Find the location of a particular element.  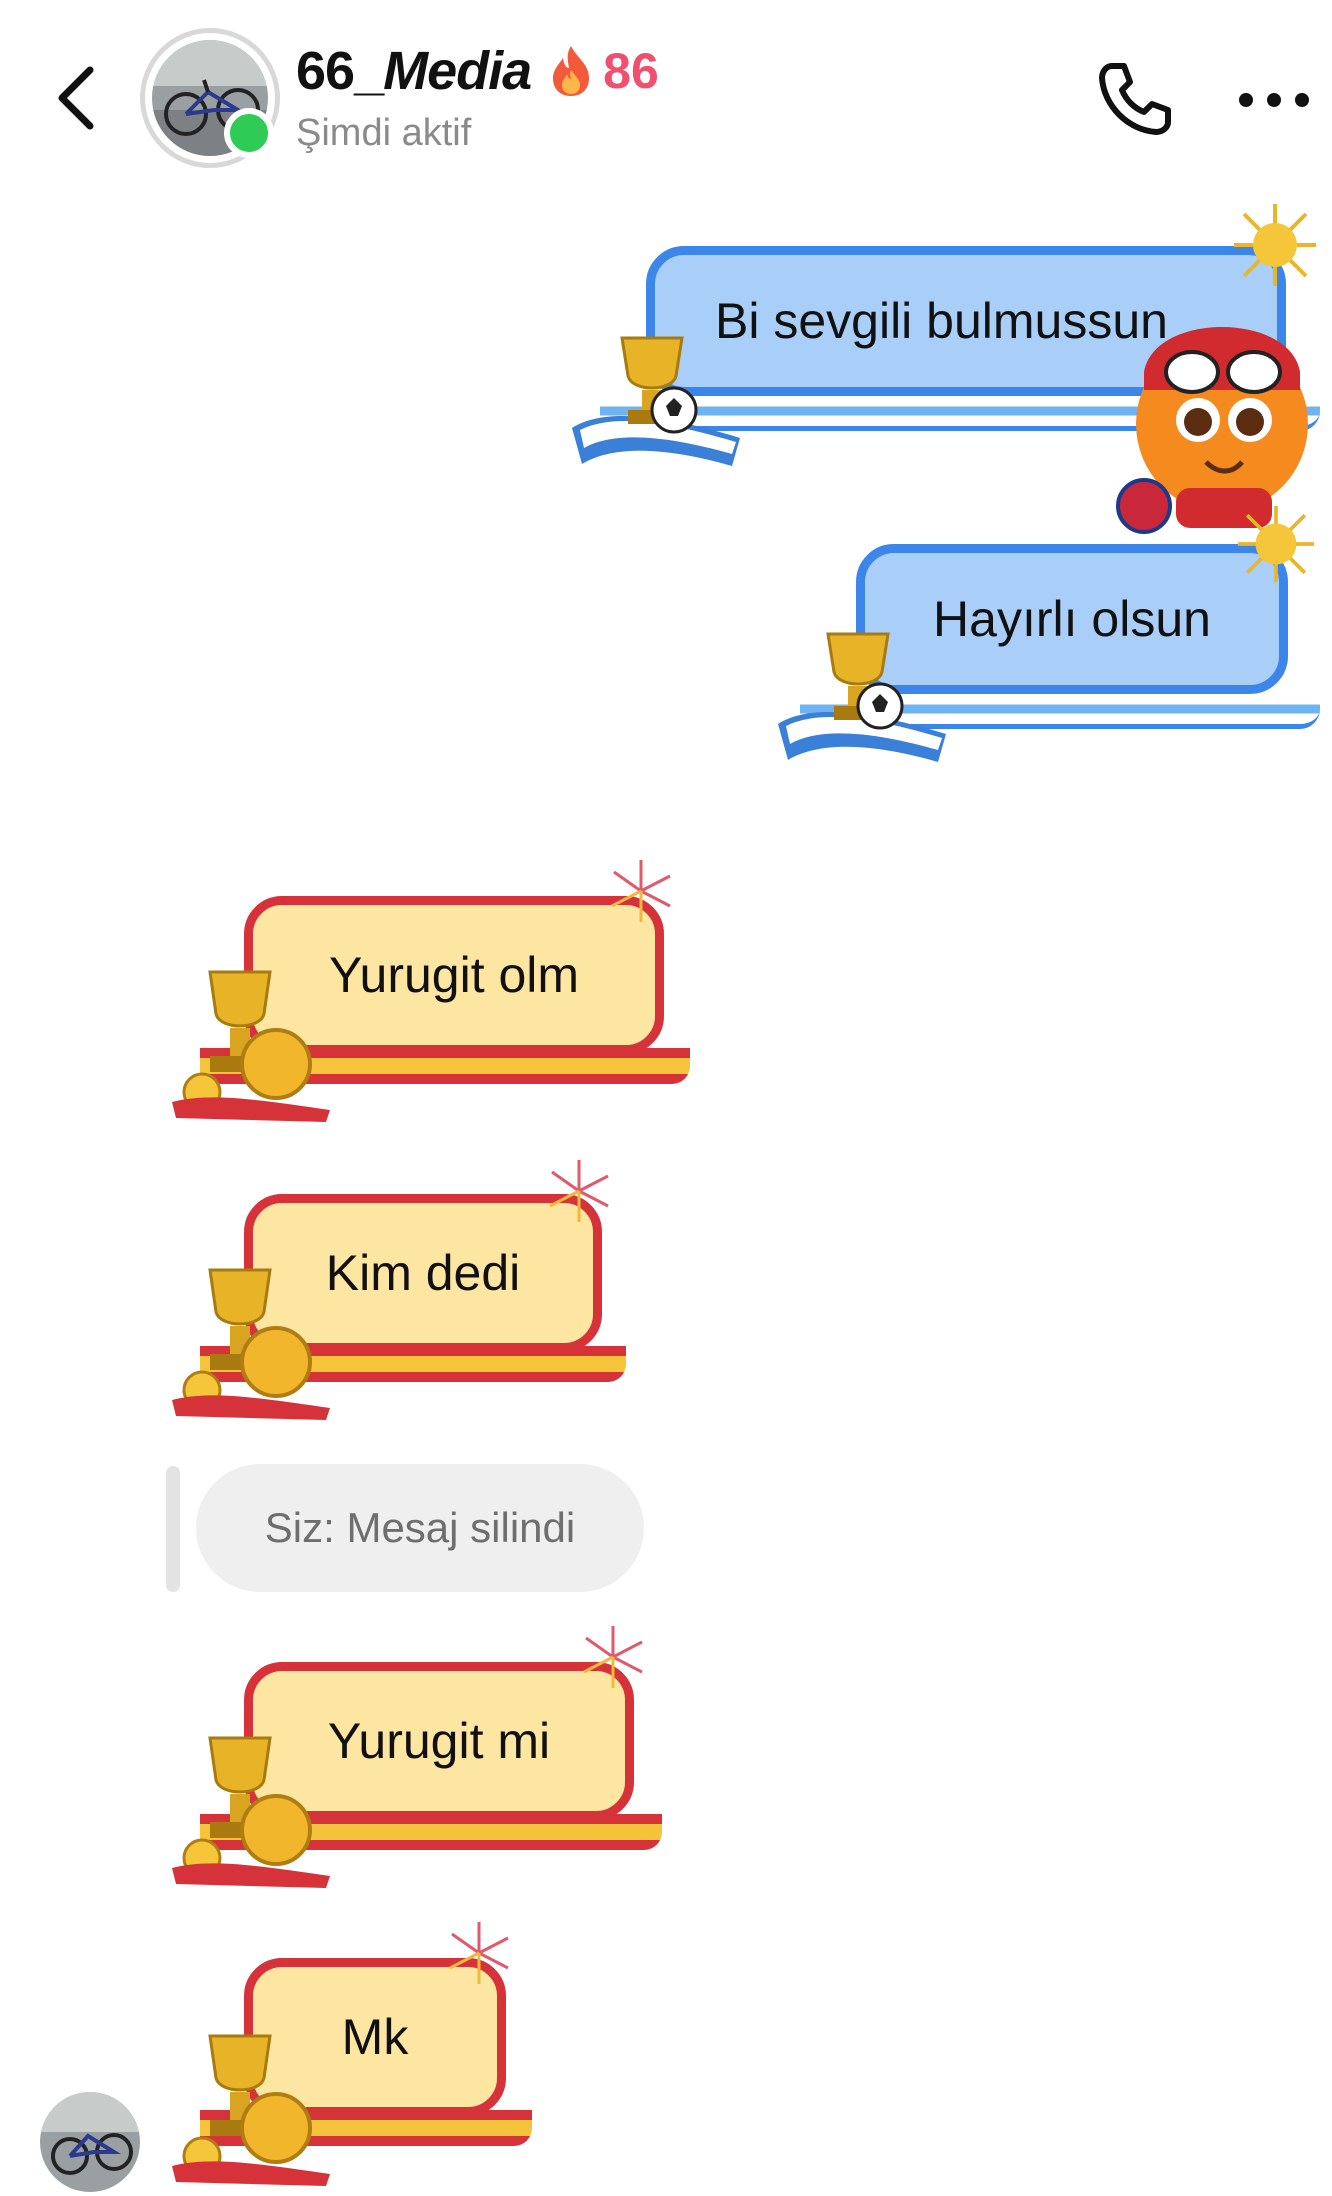

chat-header: 66_Media 86 Şimdi aktif is located at coordinates (666, 95).